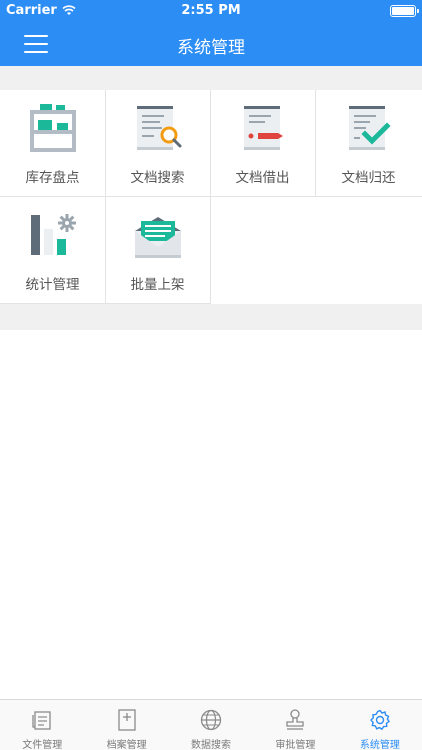 The width and height of the screenshot is (422, 750). Describe the element at coordinates (211, 317) in the screenshot. I see `bottom-spacer` at that location.